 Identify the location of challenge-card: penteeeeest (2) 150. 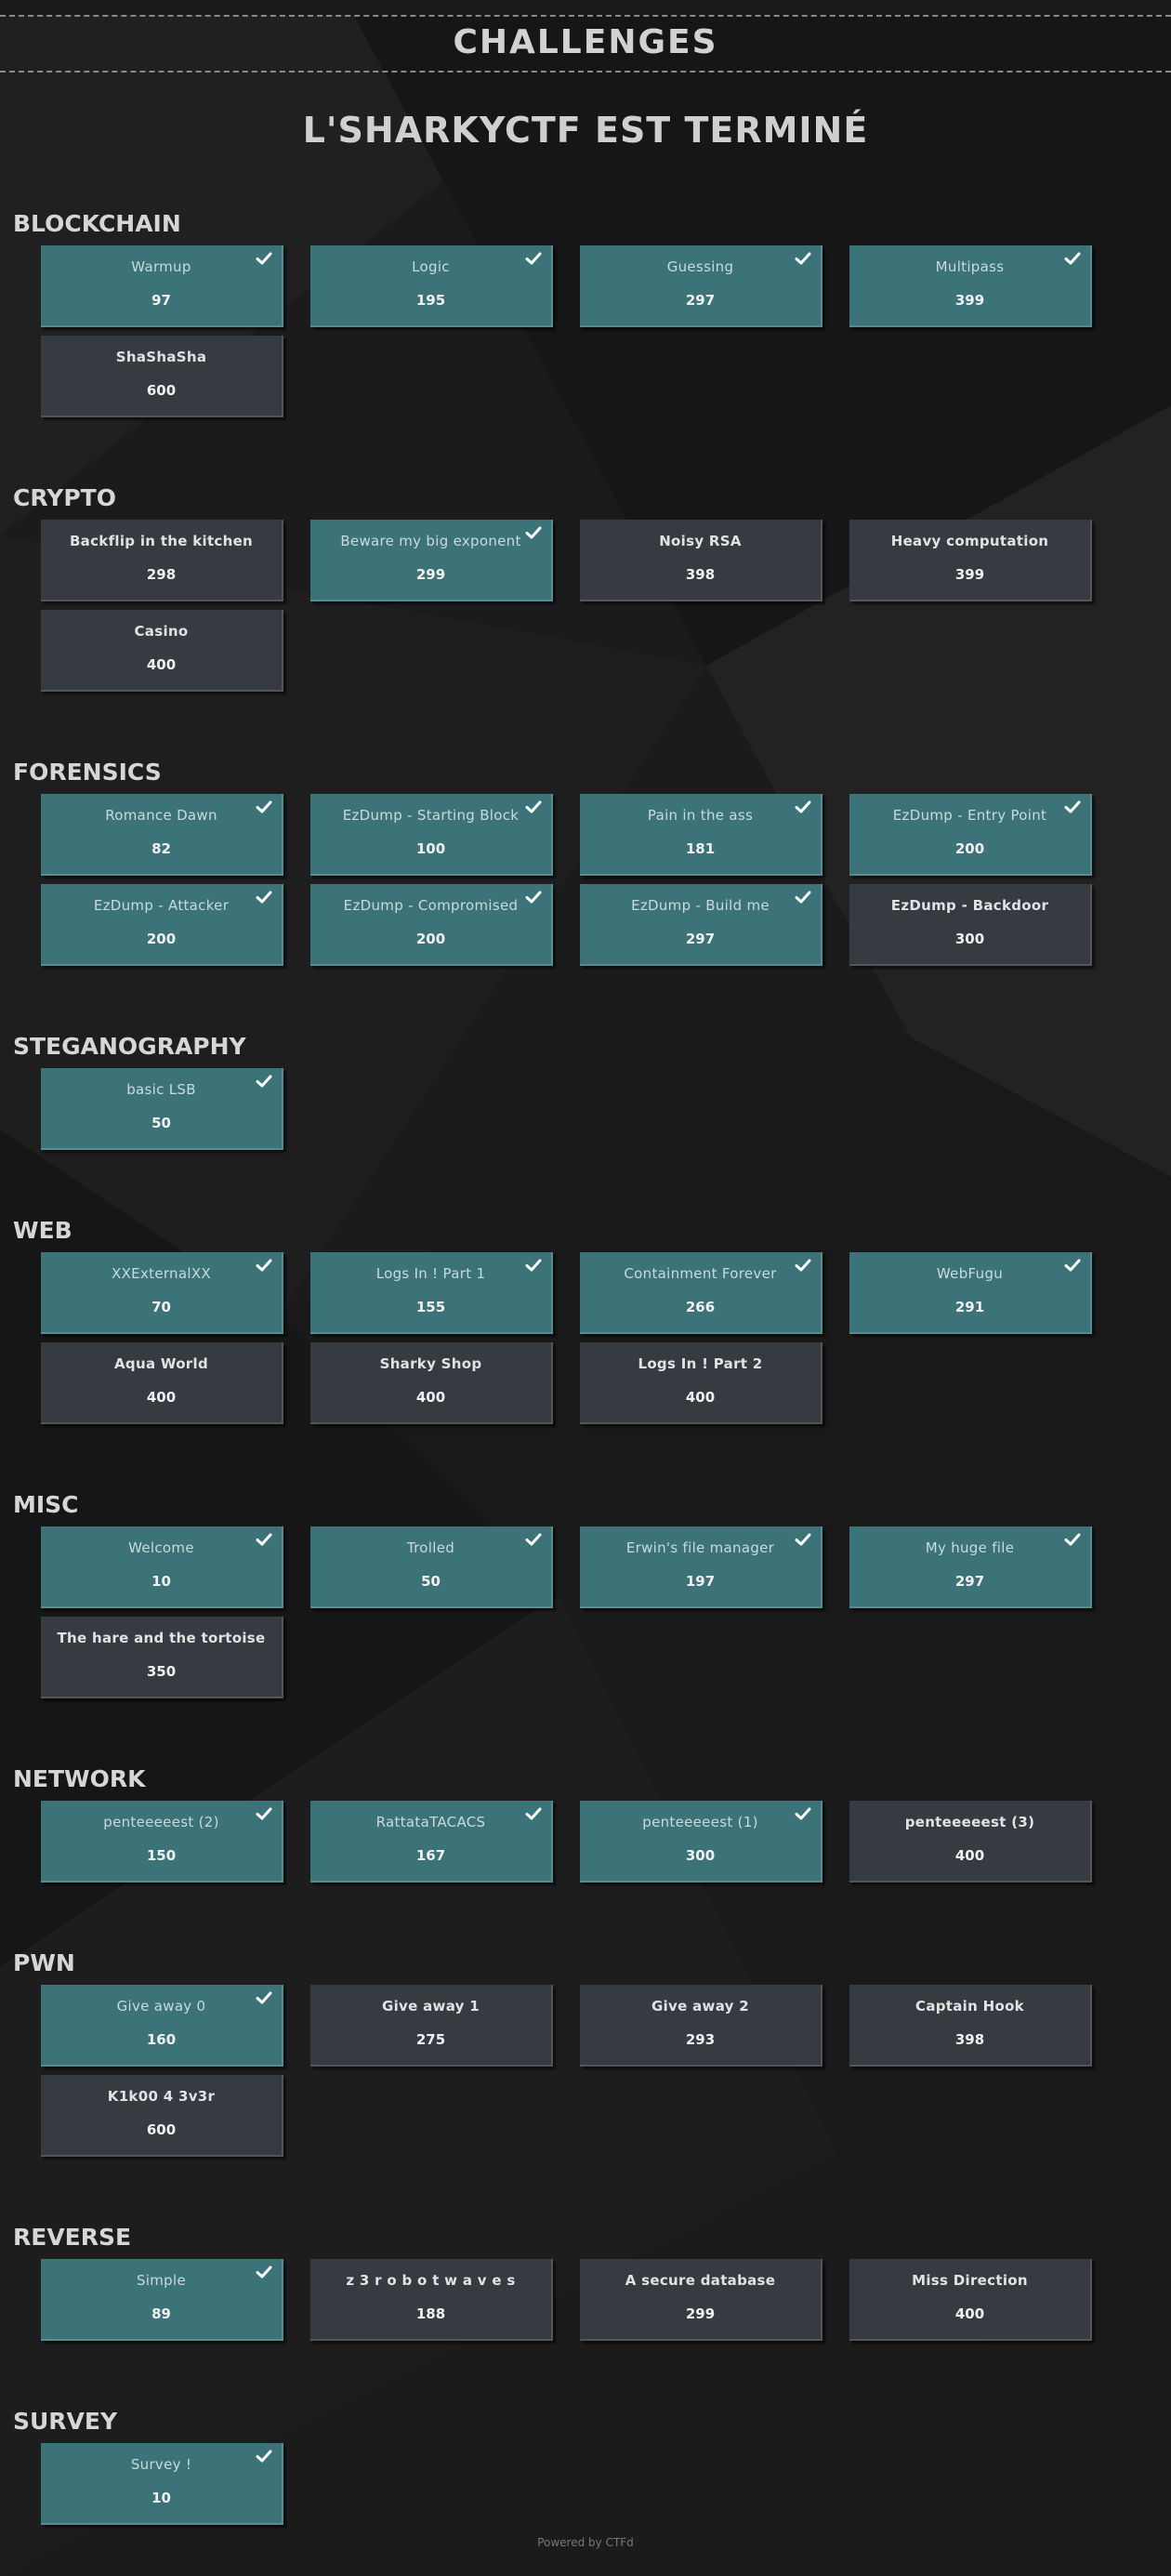
(162, 1841).